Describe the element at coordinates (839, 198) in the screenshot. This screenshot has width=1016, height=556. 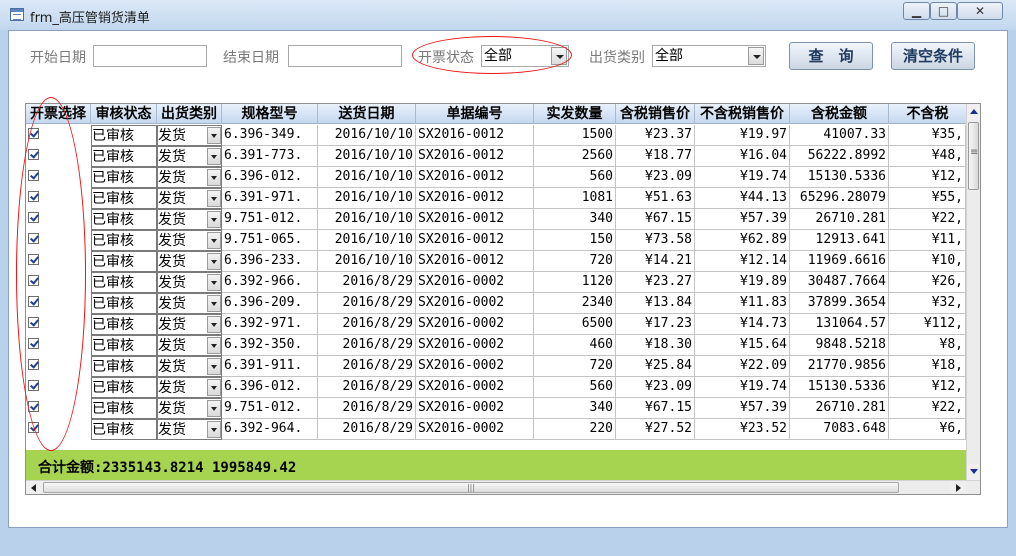
I see `amount-with-tax-cell: 65296.28079` at that location.